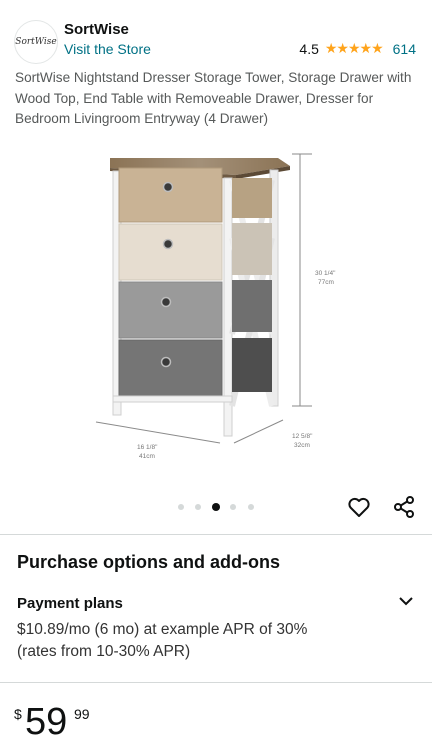  Describe the element at coordinates (147, 447) in the screenshot. I see `width-in-label: 16 1/8"` at that location.